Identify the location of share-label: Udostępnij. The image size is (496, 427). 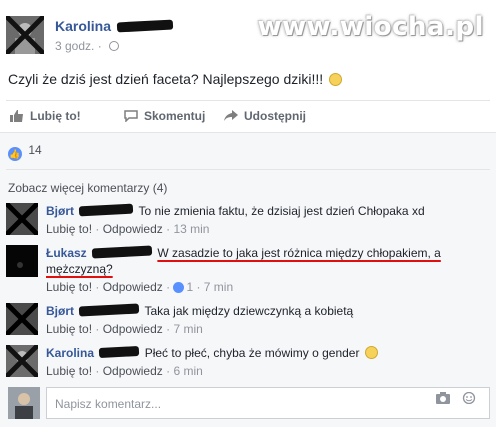
(275, 116).